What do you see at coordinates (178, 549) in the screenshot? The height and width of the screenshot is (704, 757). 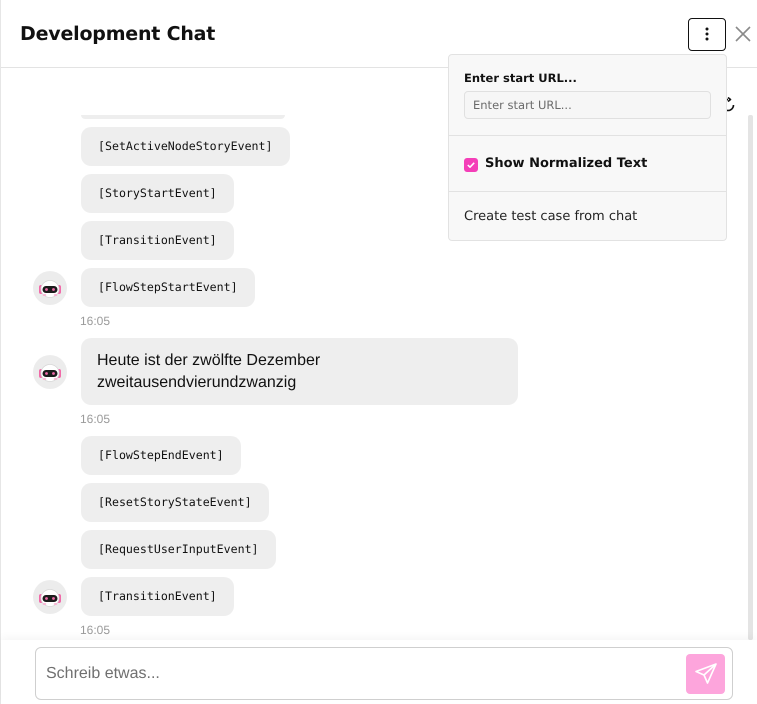 I see `event-message-bubble: [RequestUserInputEvent]` at bounding box center [178, 549].